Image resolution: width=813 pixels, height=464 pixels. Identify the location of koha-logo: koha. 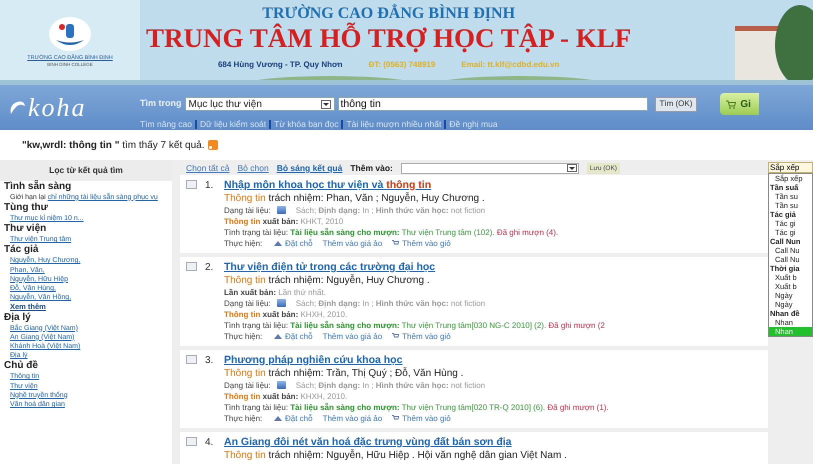
(57, 108).